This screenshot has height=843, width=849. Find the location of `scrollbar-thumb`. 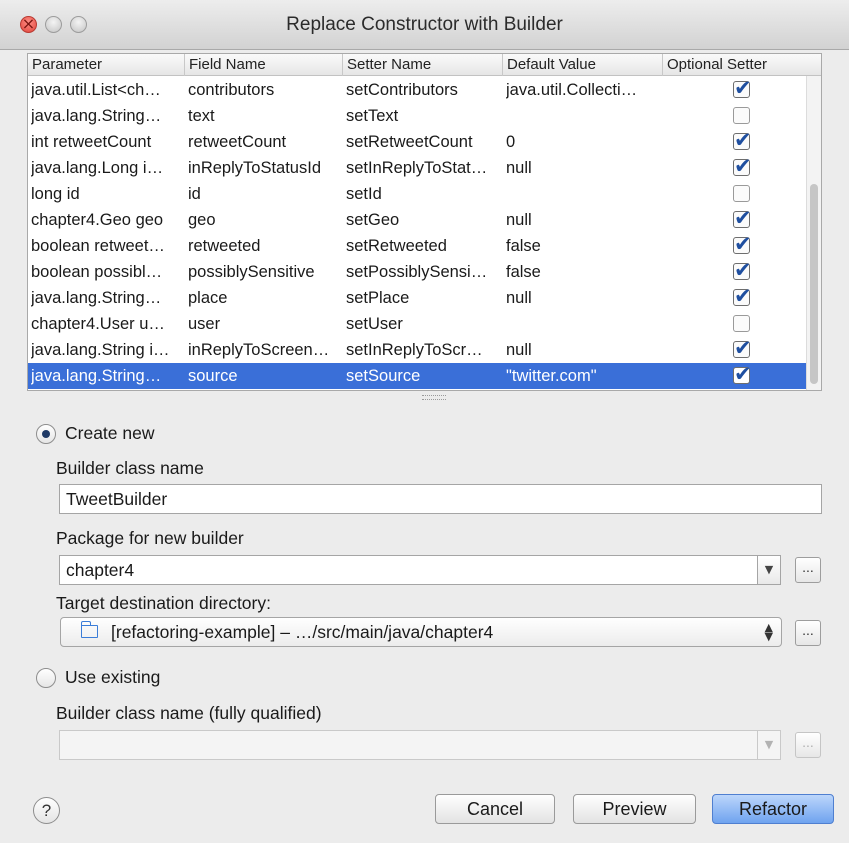

scrollbar-thumb is located at coordinates (814, 284).